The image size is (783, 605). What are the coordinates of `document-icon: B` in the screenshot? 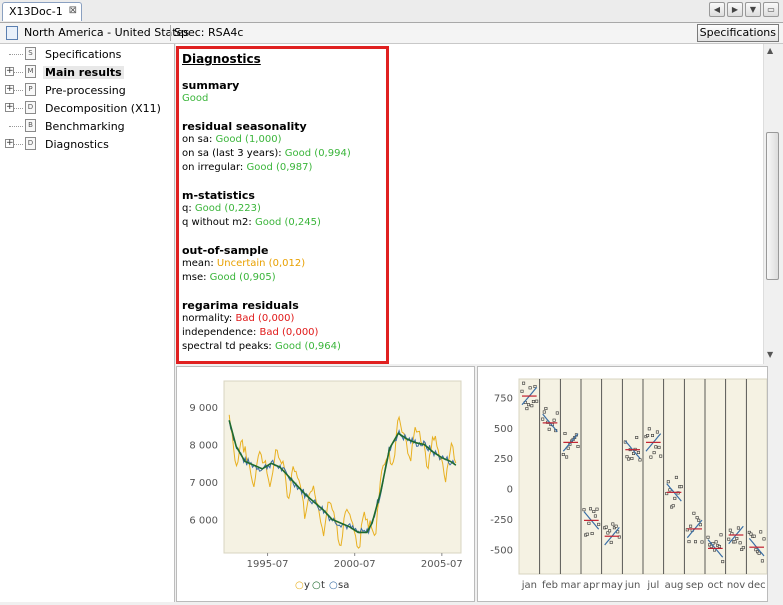 It's located at (30, 125).